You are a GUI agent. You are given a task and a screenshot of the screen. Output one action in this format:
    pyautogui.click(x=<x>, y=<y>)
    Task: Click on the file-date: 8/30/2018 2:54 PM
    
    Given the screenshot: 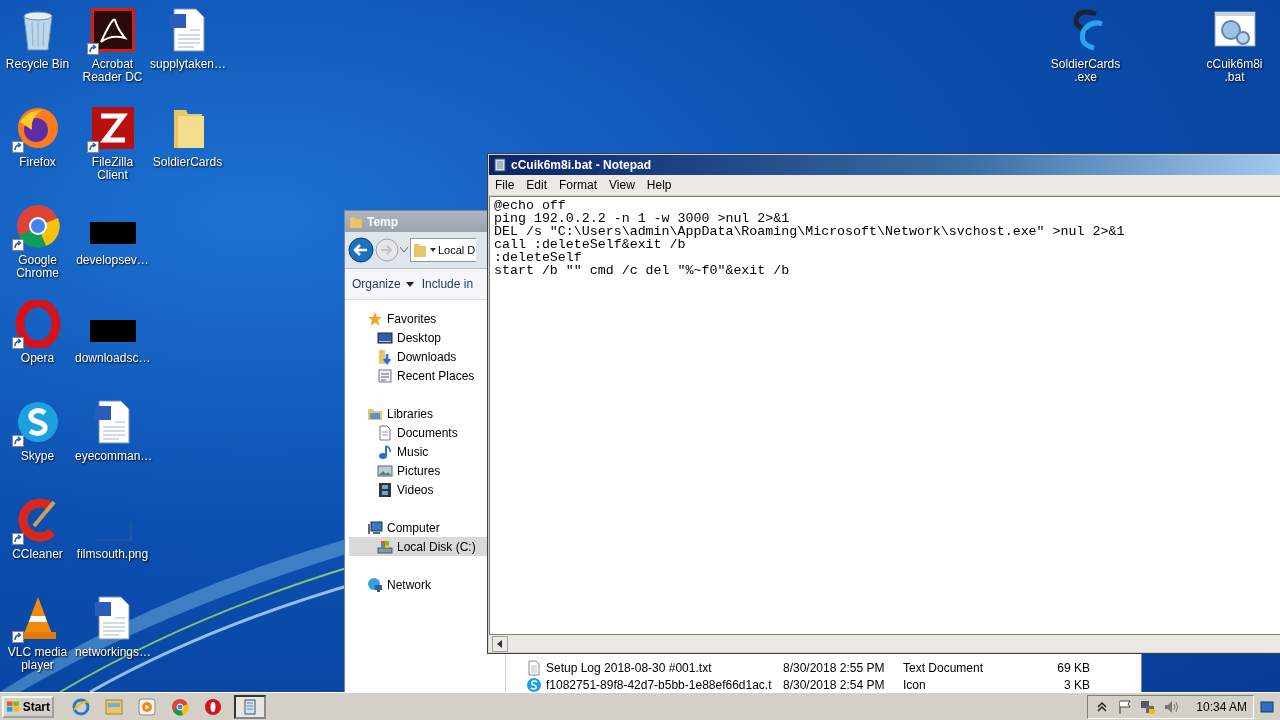 What is the action you would take?
    pyautogui.click(x=834, y=684)
    